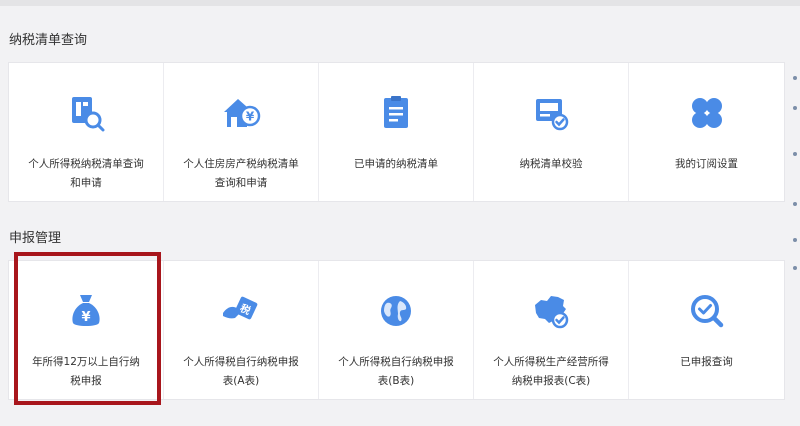 The height and width of the screenshot is (426, 800). I want to click on card-annual-income-declaration: ¥ 年所得12万以上自行纳税申报, so click(86, 330).